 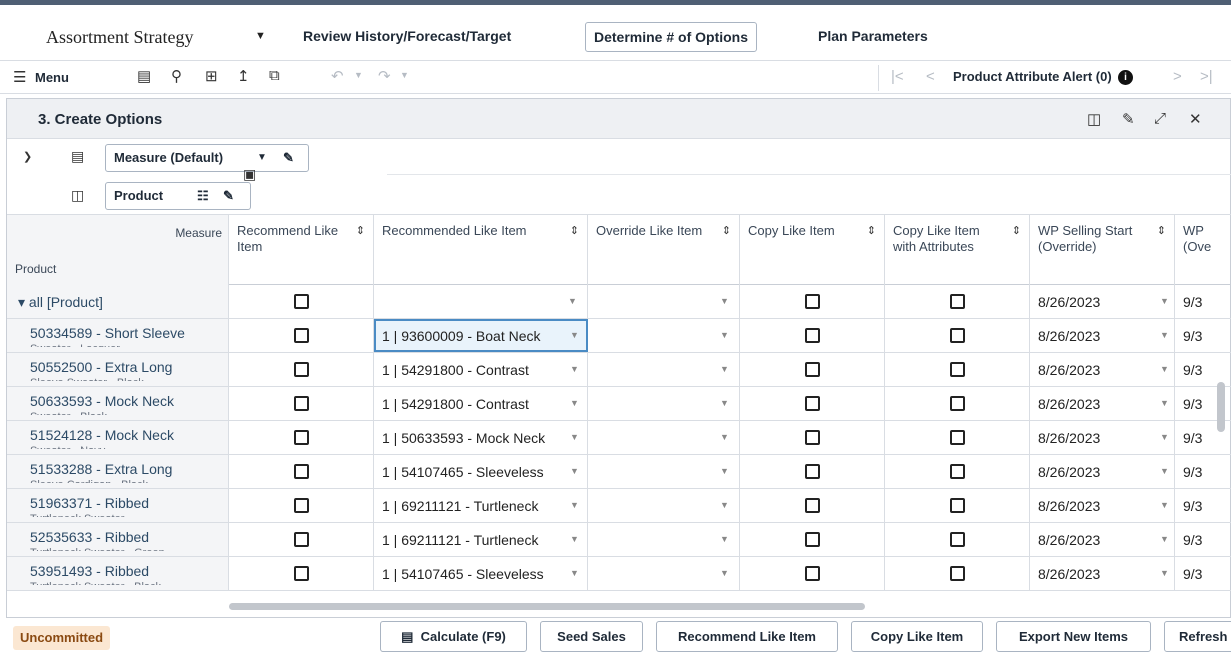 I want to click on col-wp-selling-start: WP Selling Start (Override) ⇕, so click(x=1102, y=250).